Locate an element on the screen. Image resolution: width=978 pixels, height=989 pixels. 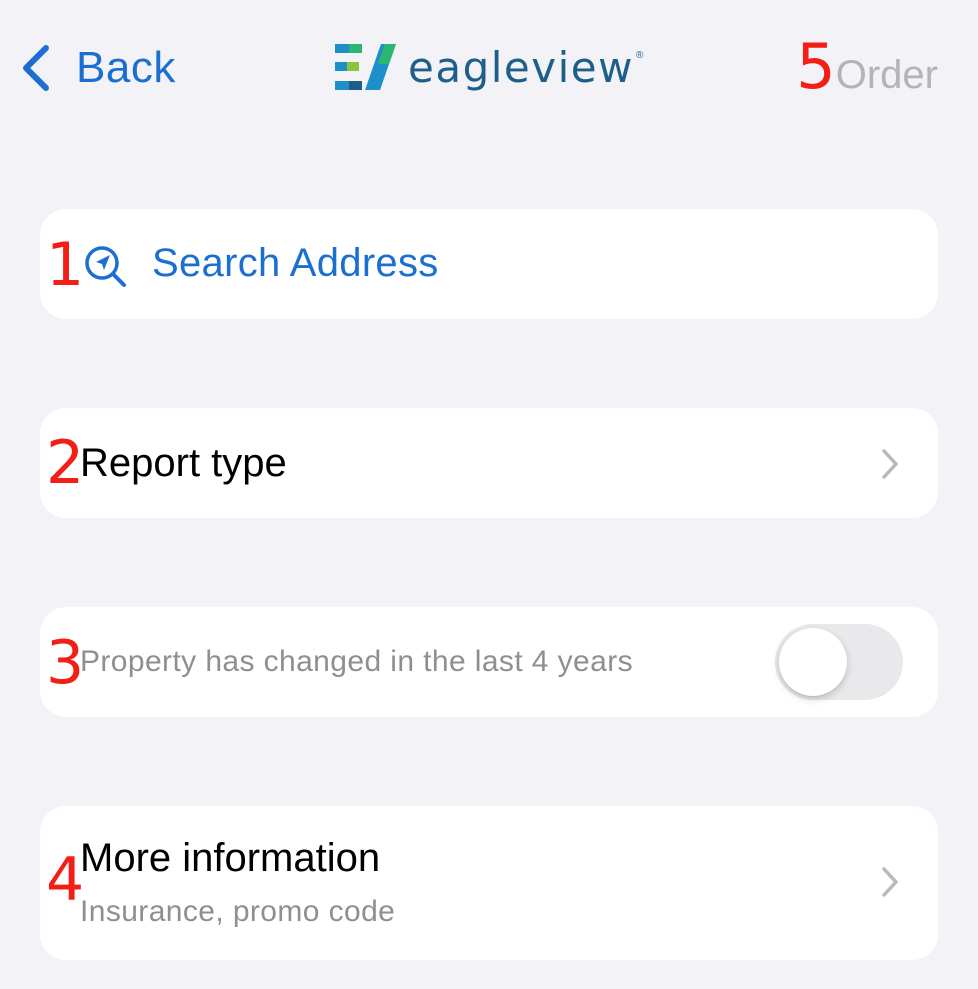
property-changed-label: Property has changed in the last 4 years is located at coordinates (356, 661).